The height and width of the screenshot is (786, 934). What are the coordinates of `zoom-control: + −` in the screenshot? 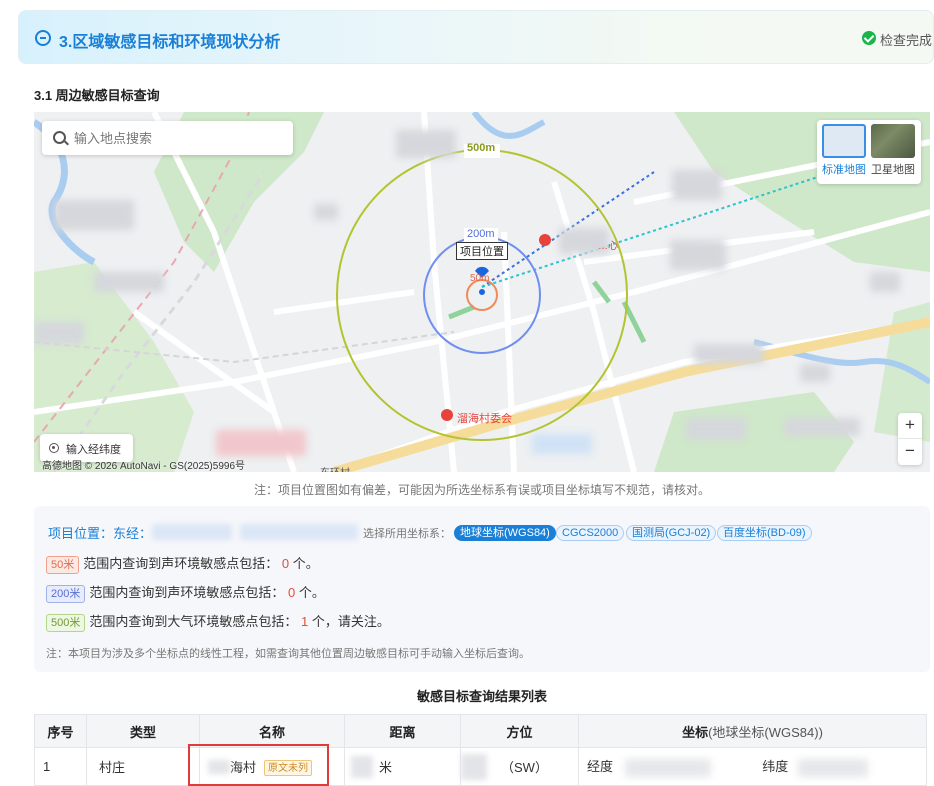 It's located at (910, 439).